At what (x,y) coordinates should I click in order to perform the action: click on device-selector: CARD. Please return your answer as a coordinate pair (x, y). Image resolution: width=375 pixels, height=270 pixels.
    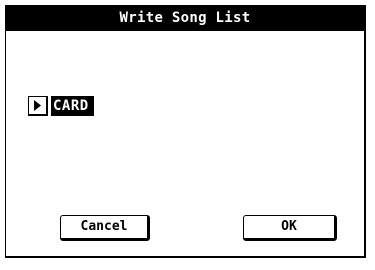
    Looking at the image, I should click on (61, 106).